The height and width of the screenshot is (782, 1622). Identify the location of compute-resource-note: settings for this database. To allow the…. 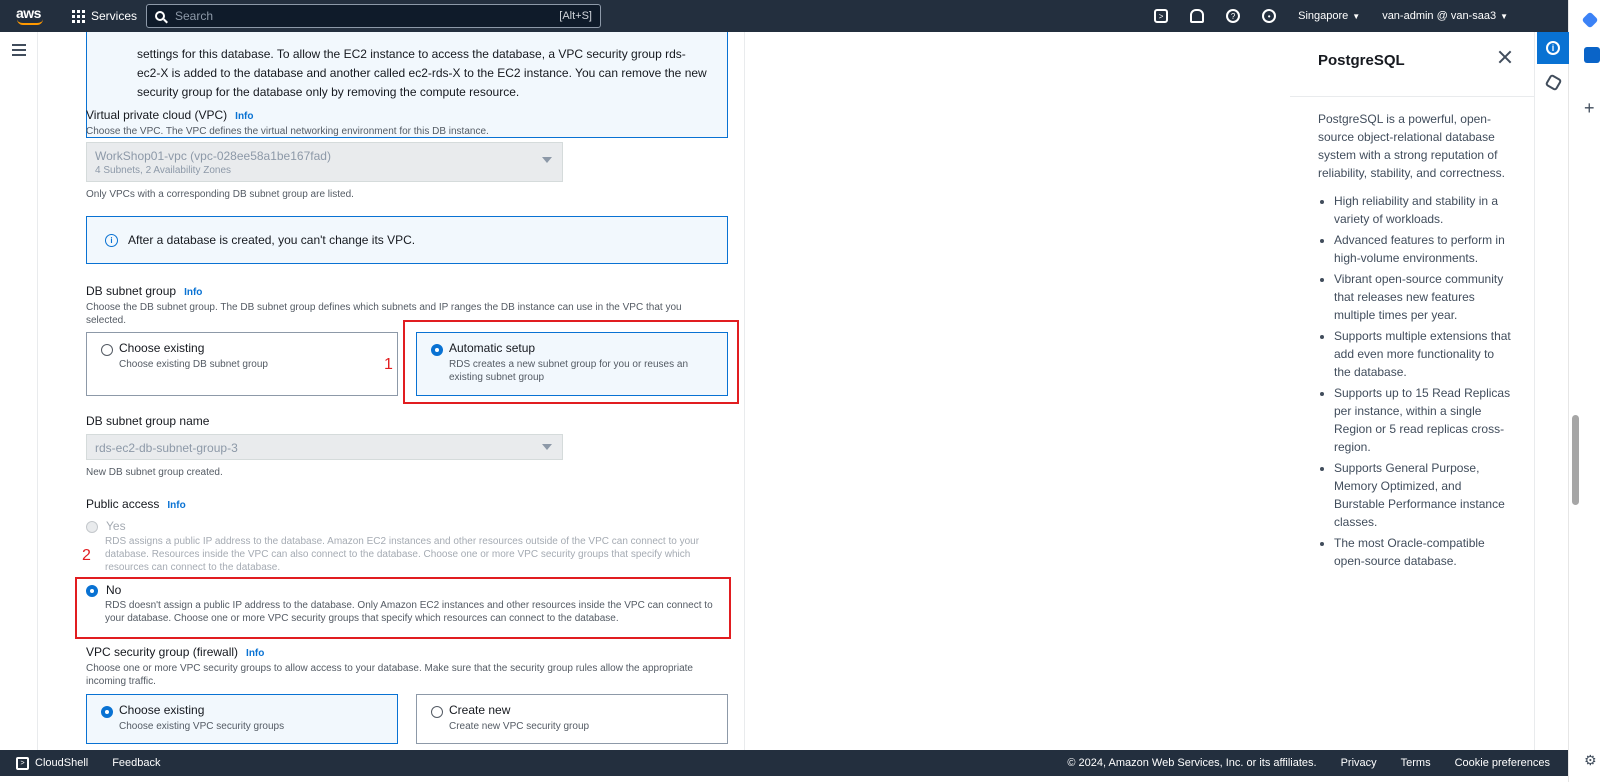
(407, 85).